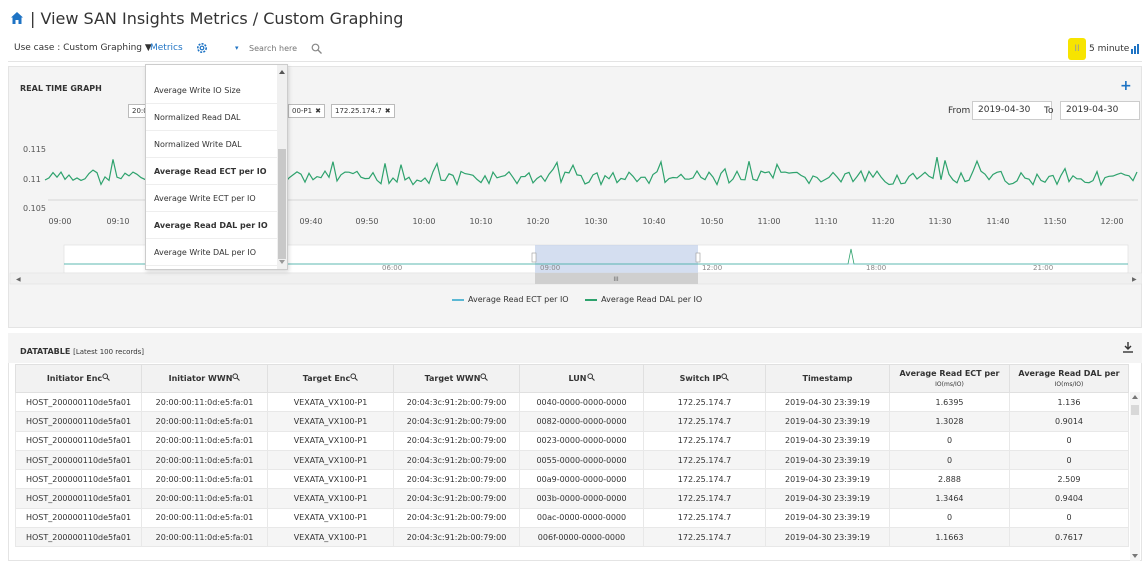 The image size is (1142, 561). What do you see at coordinates (698, 257) in the screenshot?
I see `navigator-handle-right` at bounding box center [698, 257].